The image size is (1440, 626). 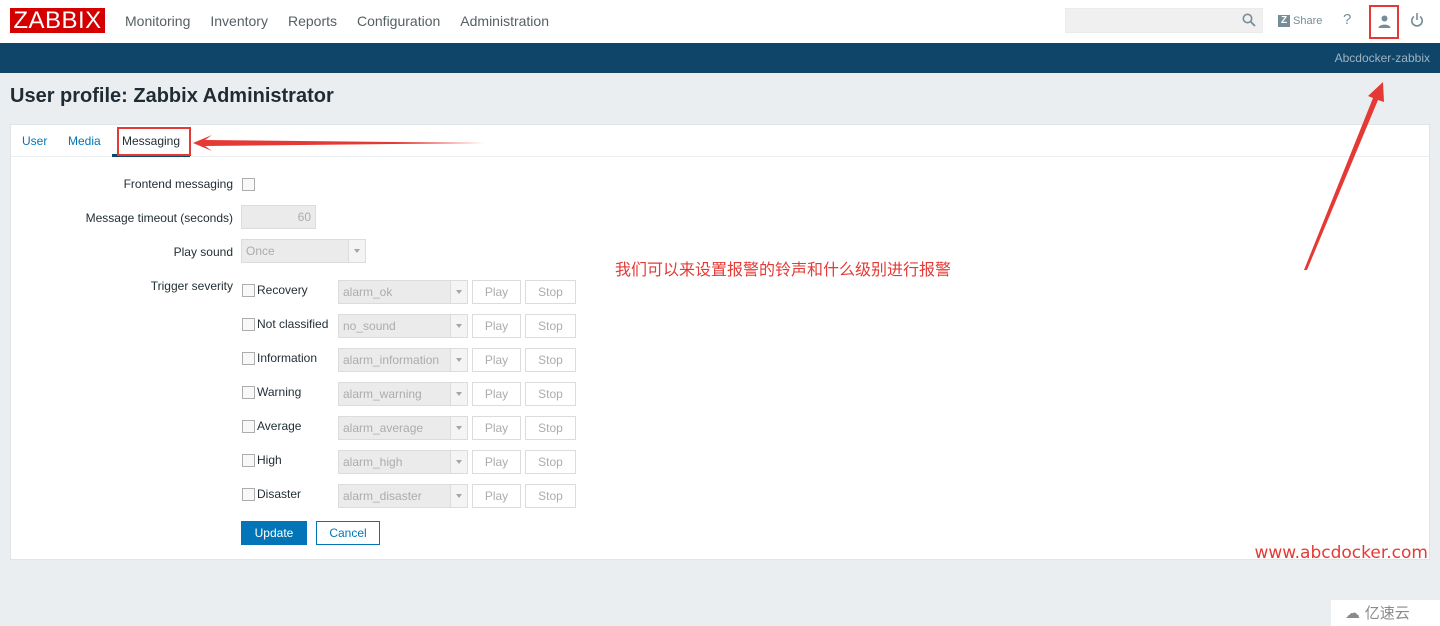 What do you see at coordinates (57, 20) in the screenshot?
I see `zabbix-logo: ZABBIX` at bounding box center [57, 20].